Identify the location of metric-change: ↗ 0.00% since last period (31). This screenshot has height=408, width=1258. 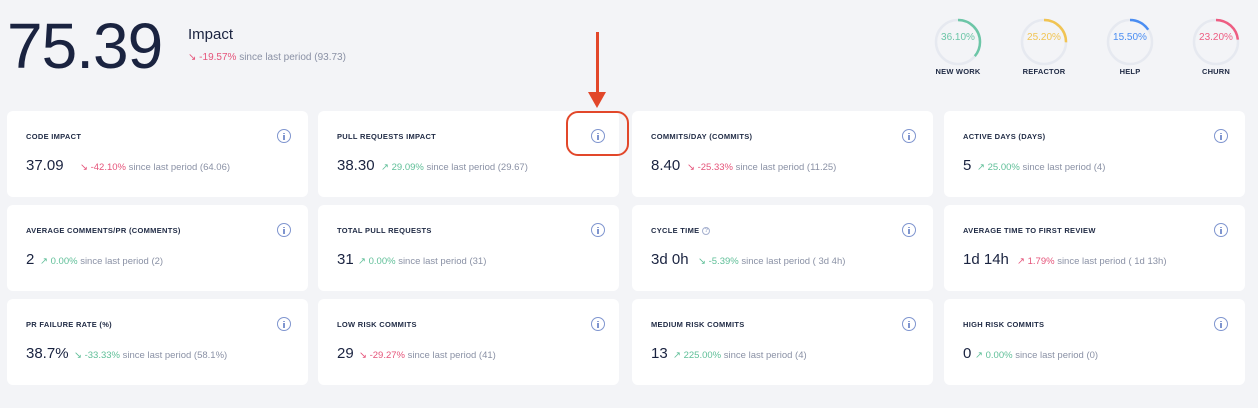
(422, 261).